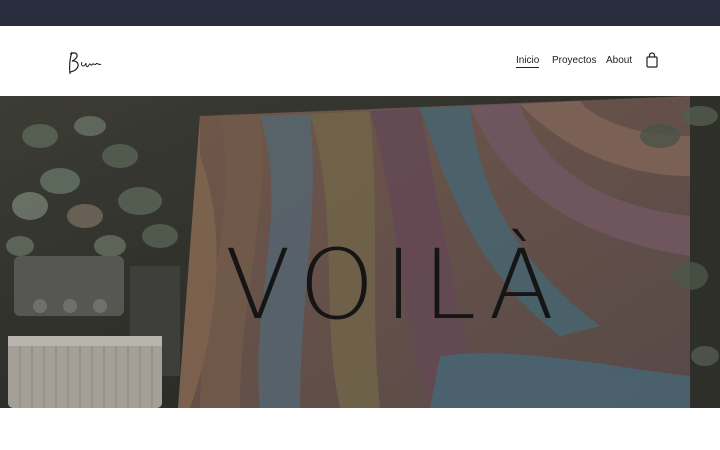 The height and width of the screenshot is (450, 720). I want to click on site-logo, so click(84, 63).